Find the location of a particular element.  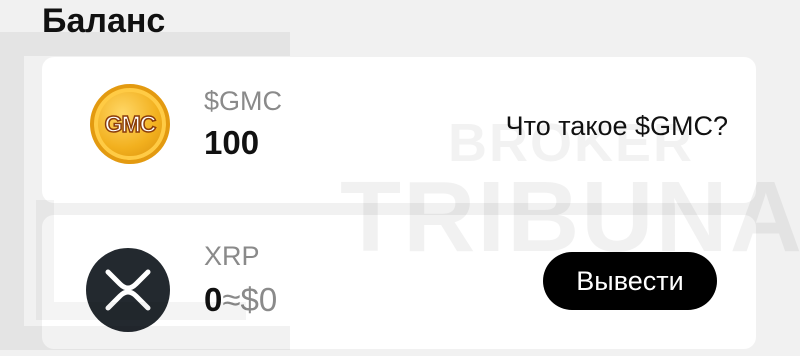

withdraw-button: Вывести is located at coordinates (630, 281).